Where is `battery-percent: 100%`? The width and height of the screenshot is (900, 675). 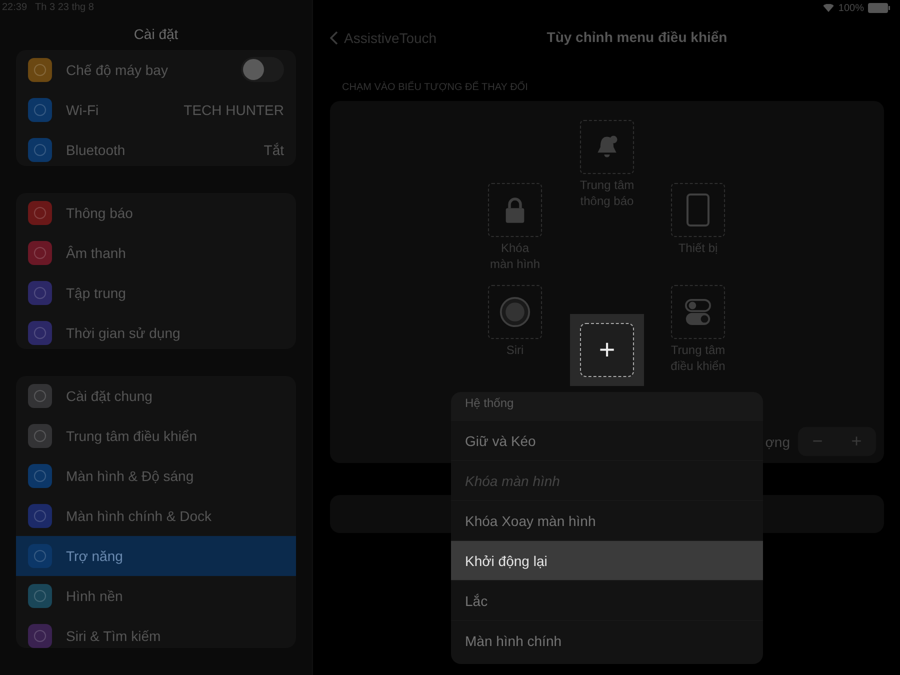 battery-percent: 100% is located at coordinates (851, 8).